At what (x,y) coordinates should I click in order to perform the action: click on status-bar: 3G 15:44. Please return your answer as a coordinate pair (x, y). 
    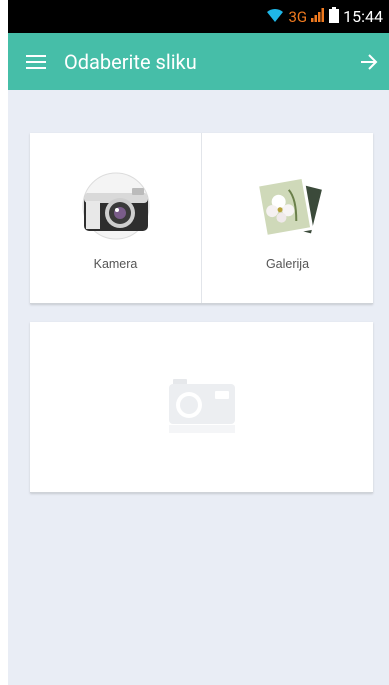
    Looking at the image, I should click on (198, 16).